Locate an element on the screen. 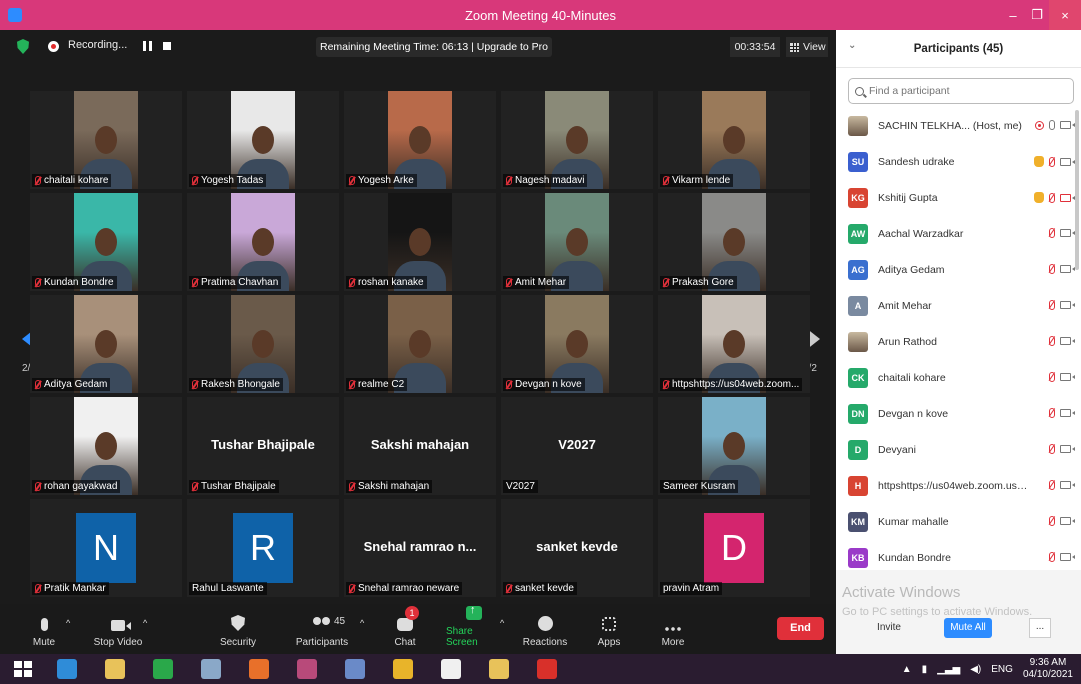  snipping-tool-icon is located at coordinates (307, 669).